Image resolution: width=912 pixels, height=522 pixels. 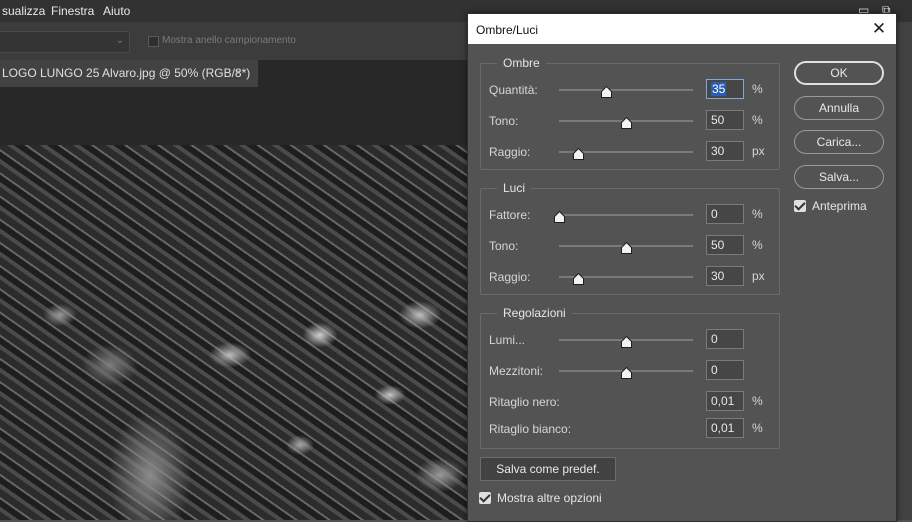 What do you see at coordinates (534, 313) in the screenshot?
I see `adjustments-group-label: Regolazioni` at bounding box center [534, 313].